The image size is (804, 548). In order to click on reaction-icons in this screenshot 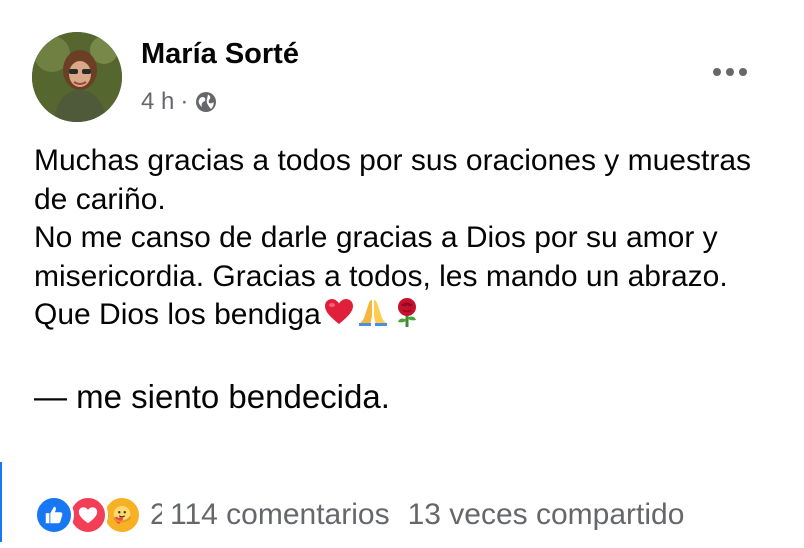, I will do `click(88, 515)`.